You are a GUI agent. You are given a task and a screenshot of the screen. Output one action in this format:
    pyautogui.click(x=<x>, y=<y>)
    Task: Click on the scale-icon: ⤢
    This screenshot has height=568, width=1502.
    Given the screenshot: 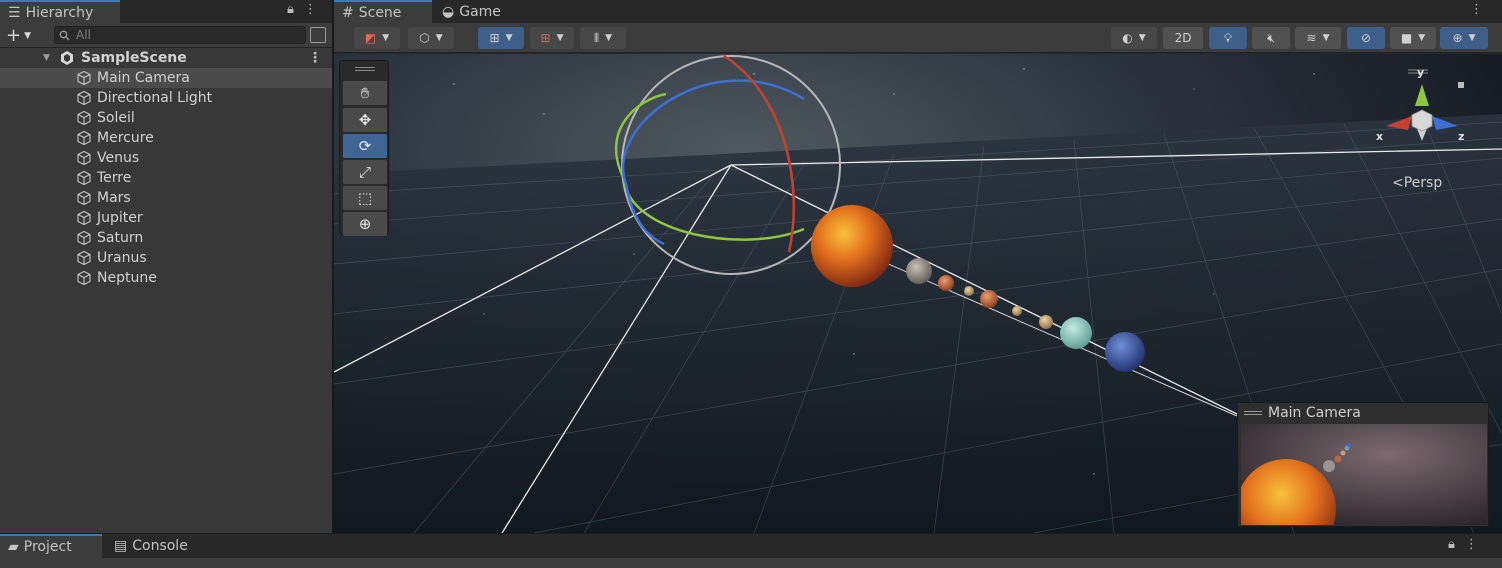 What is the action you would take?
    pyautogui.click(x=364, y=172)
    